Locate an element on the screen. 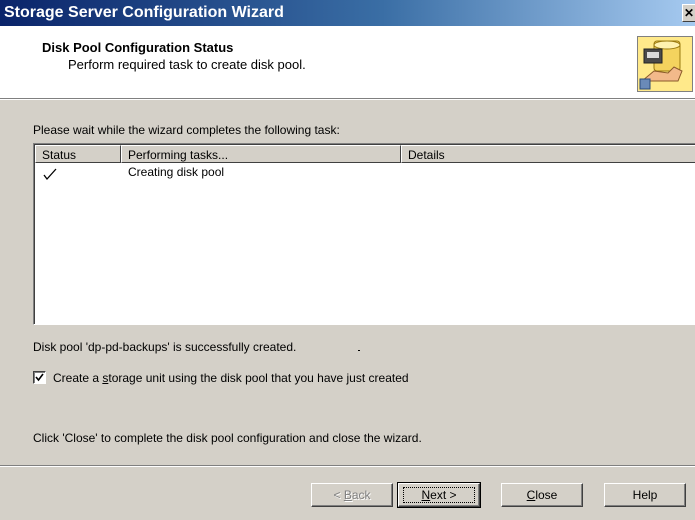 This screenshot has width=695, height=520. window-title: Storage Server Configuration Wizard is located at coordinates (144, 12).